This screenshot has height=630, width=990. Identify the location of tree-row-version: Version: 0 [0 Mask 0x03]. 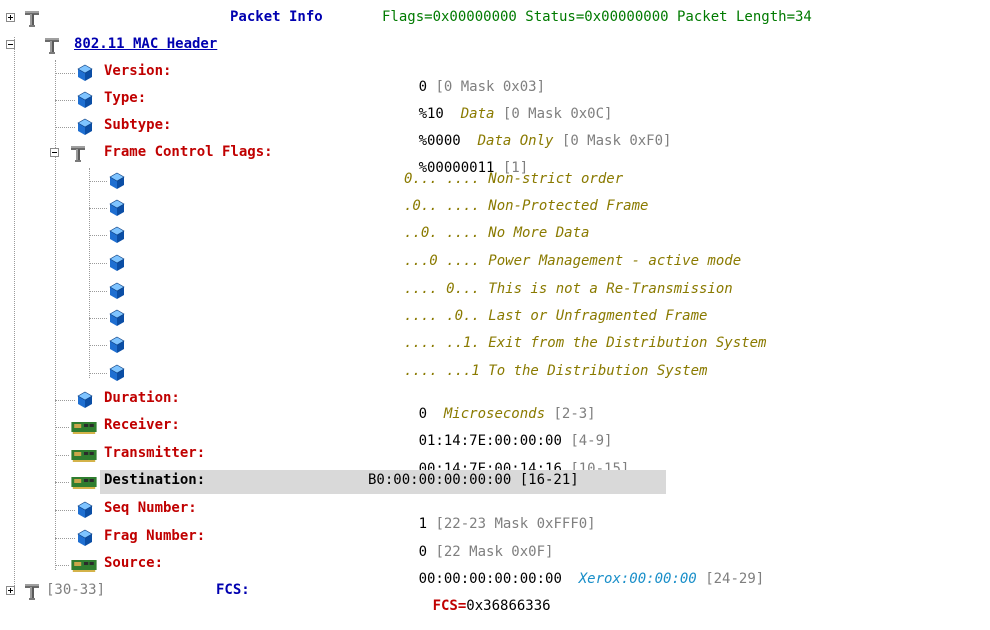
(495, 77).